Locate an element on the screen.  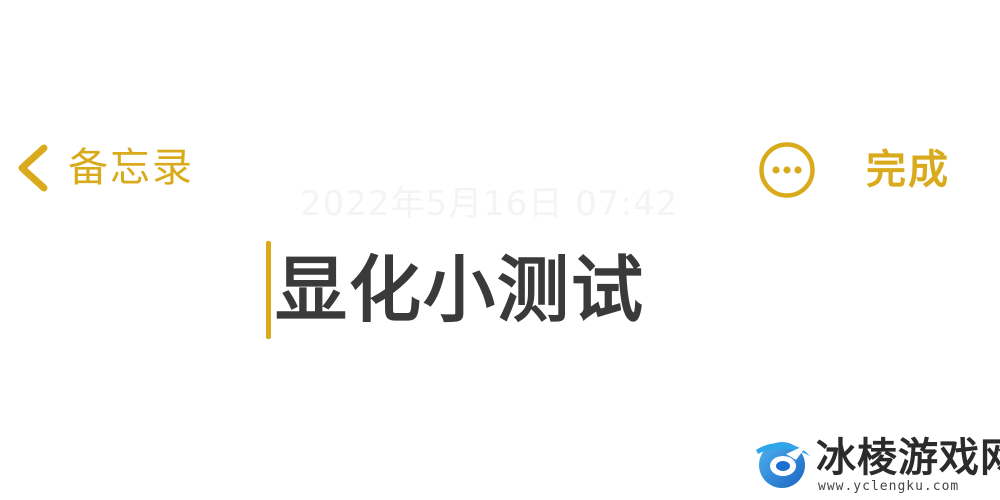
note-title: 显化小测试 is located at coordinates (460, 290).